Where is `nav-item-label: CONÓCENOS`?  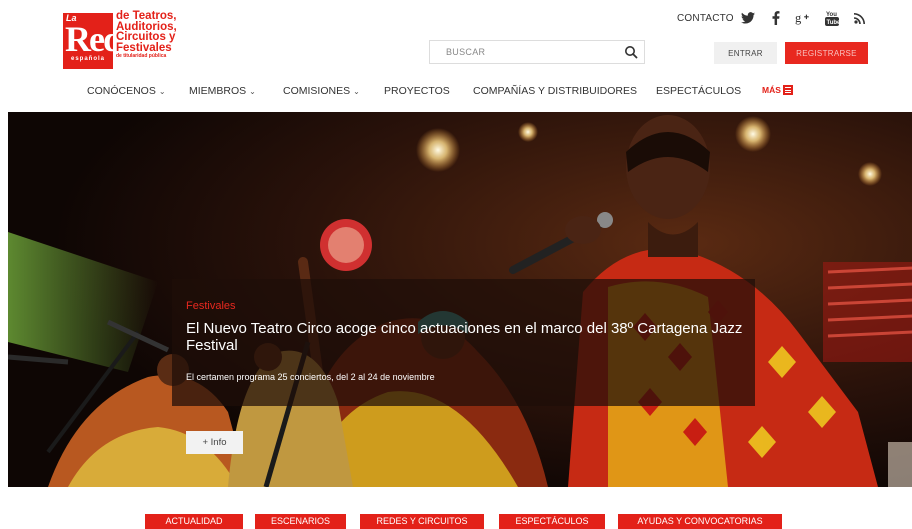
nav-item-label: CONÓCENOS is located at coordinates (121, 91).